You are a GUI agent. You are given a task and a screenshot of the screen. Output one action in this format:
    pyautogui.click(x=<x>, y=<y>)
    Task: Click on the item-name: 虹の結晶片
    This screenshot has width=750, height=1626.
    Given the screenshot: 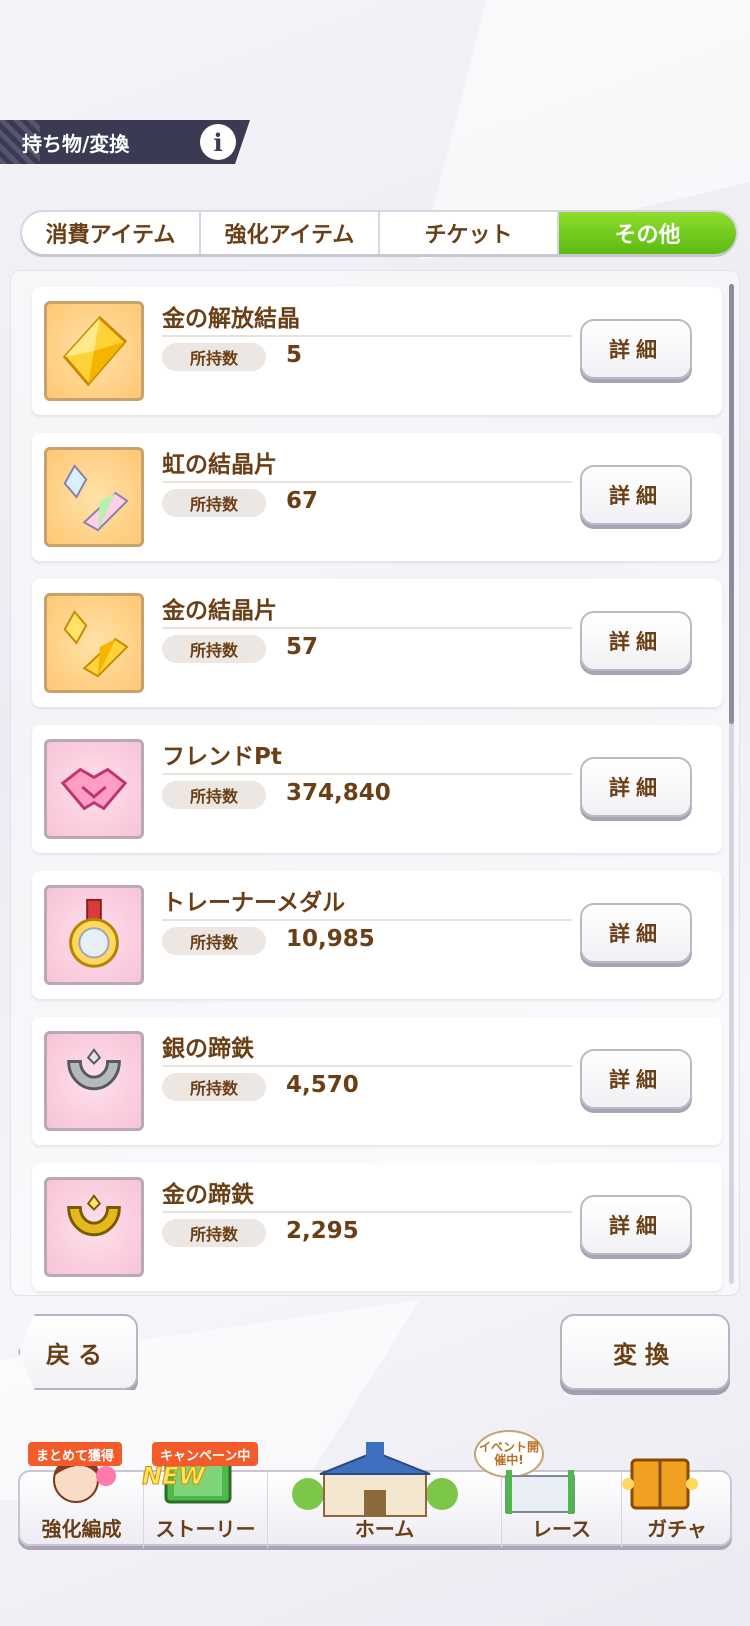 What is the action you would take?
    pyautogui.click(x=219, y=465)
    